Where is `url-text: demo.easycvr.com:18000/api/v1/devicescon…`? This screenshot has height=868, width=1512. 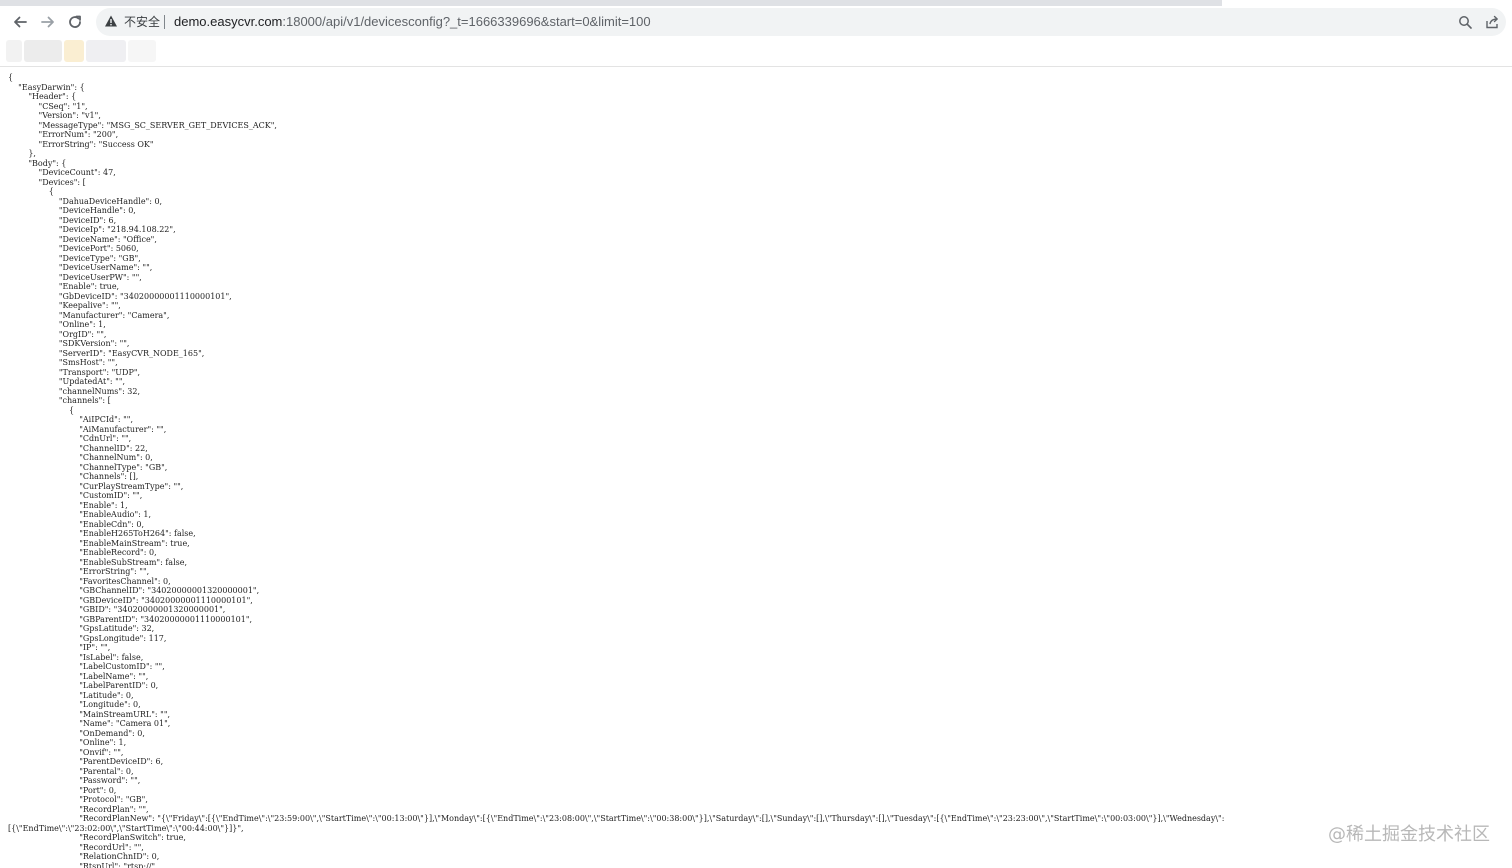 url-text: demo.easycvr.com:18000/api/v1/devicescon… is located at coordinates (412, 22).